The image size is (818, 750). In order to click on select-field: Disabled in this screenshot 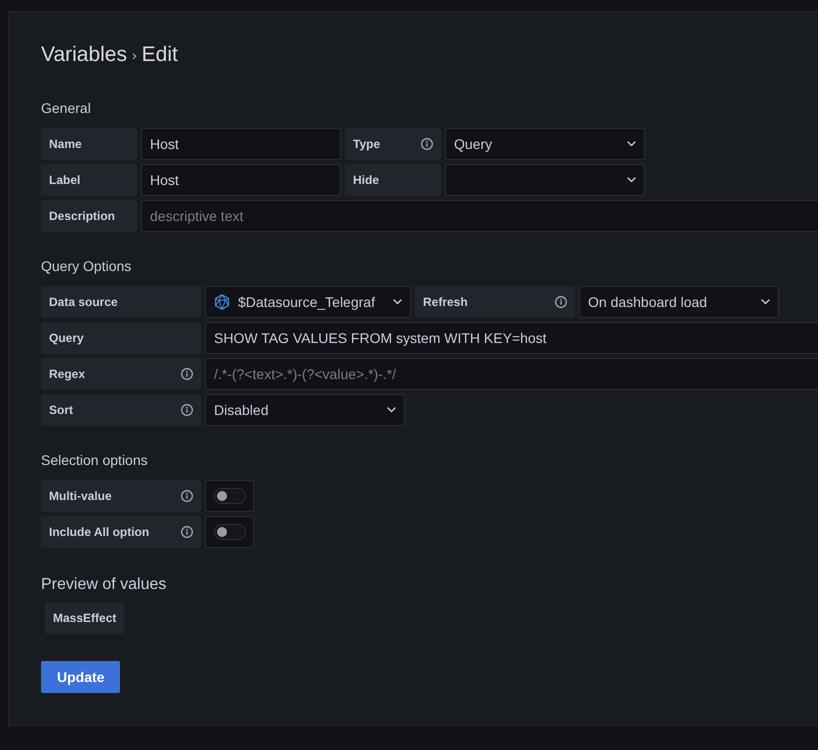, I will do `click(305, 410)`.